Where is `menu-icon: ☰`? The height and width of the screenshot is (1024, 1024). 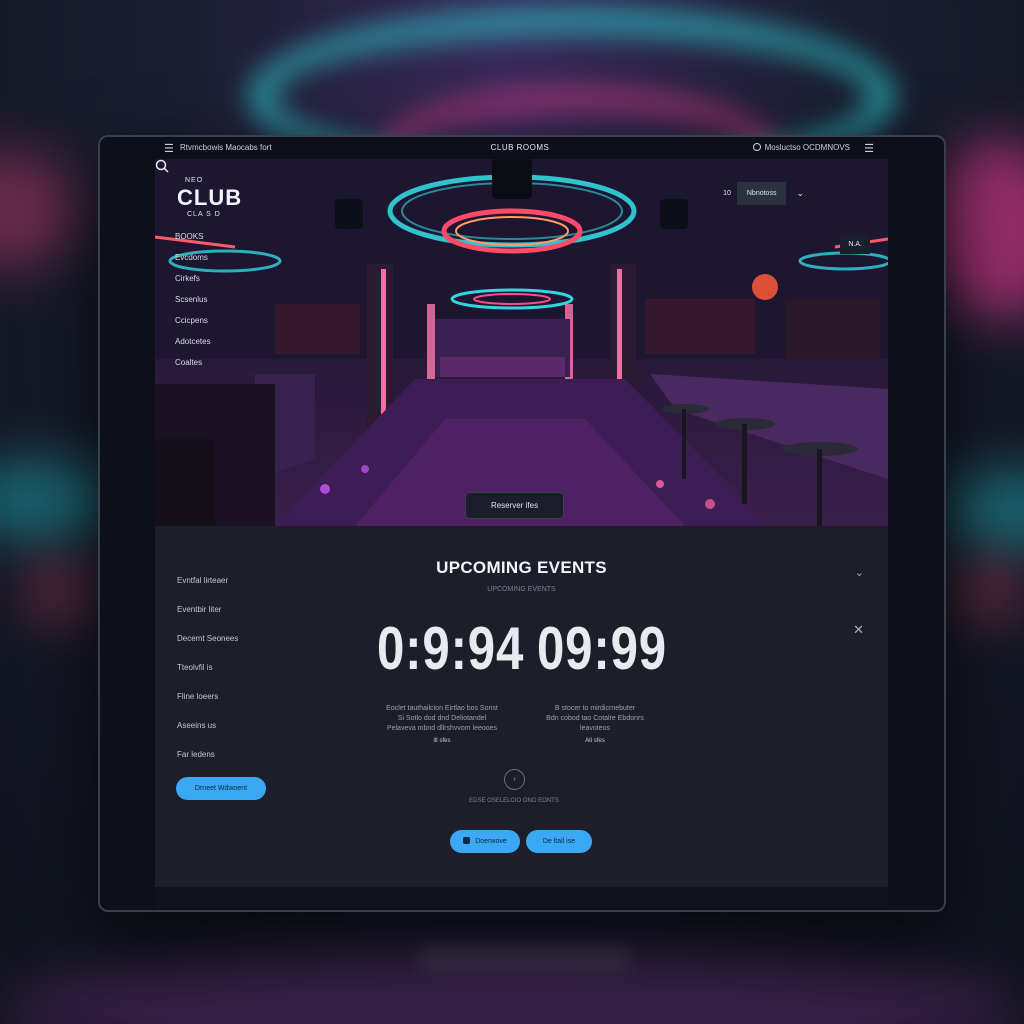
menu-icon: ☰ is located at coordinates (869, 148).